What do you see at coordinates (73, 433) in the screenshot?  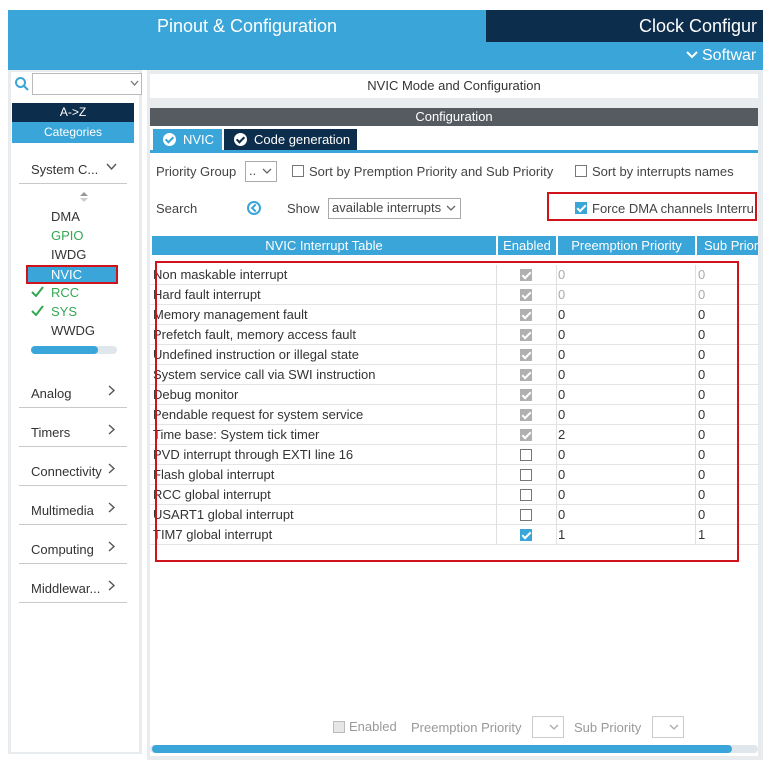 I see `section-timers: Timers` at bounding box center [73, 433].